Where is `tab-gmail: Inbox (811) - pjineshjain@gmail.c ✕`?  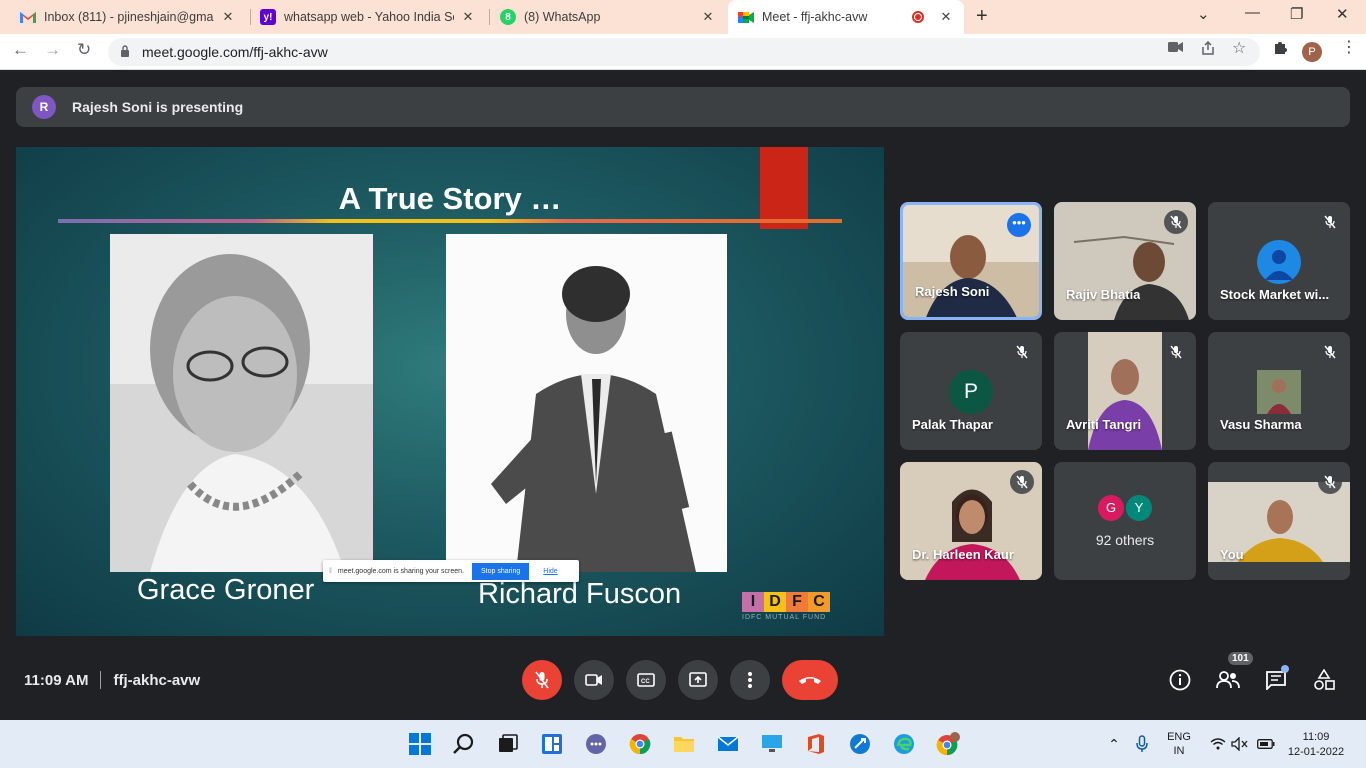 tab-gmail: Inbox (811) - pjineshjain@gmail.c ✕ is located at coordinates (128, 17).